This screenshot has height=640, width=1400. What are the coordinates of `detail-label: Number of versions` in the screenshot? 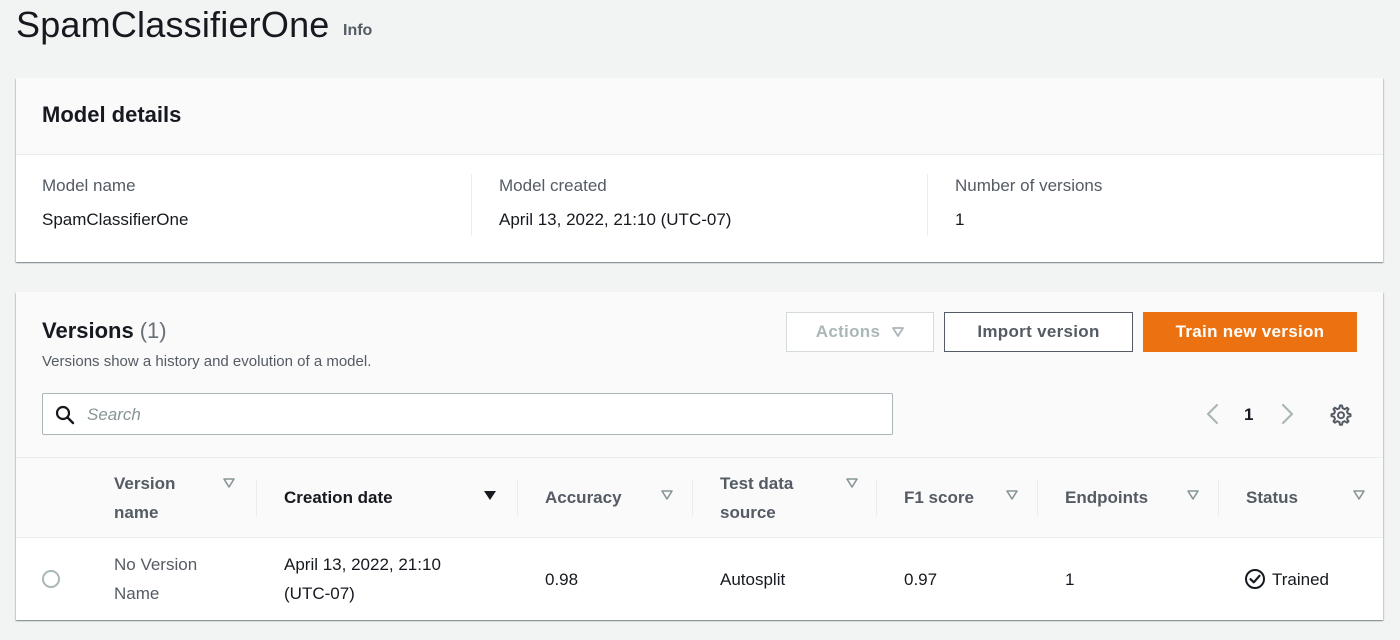 It's located at (1029, 185).